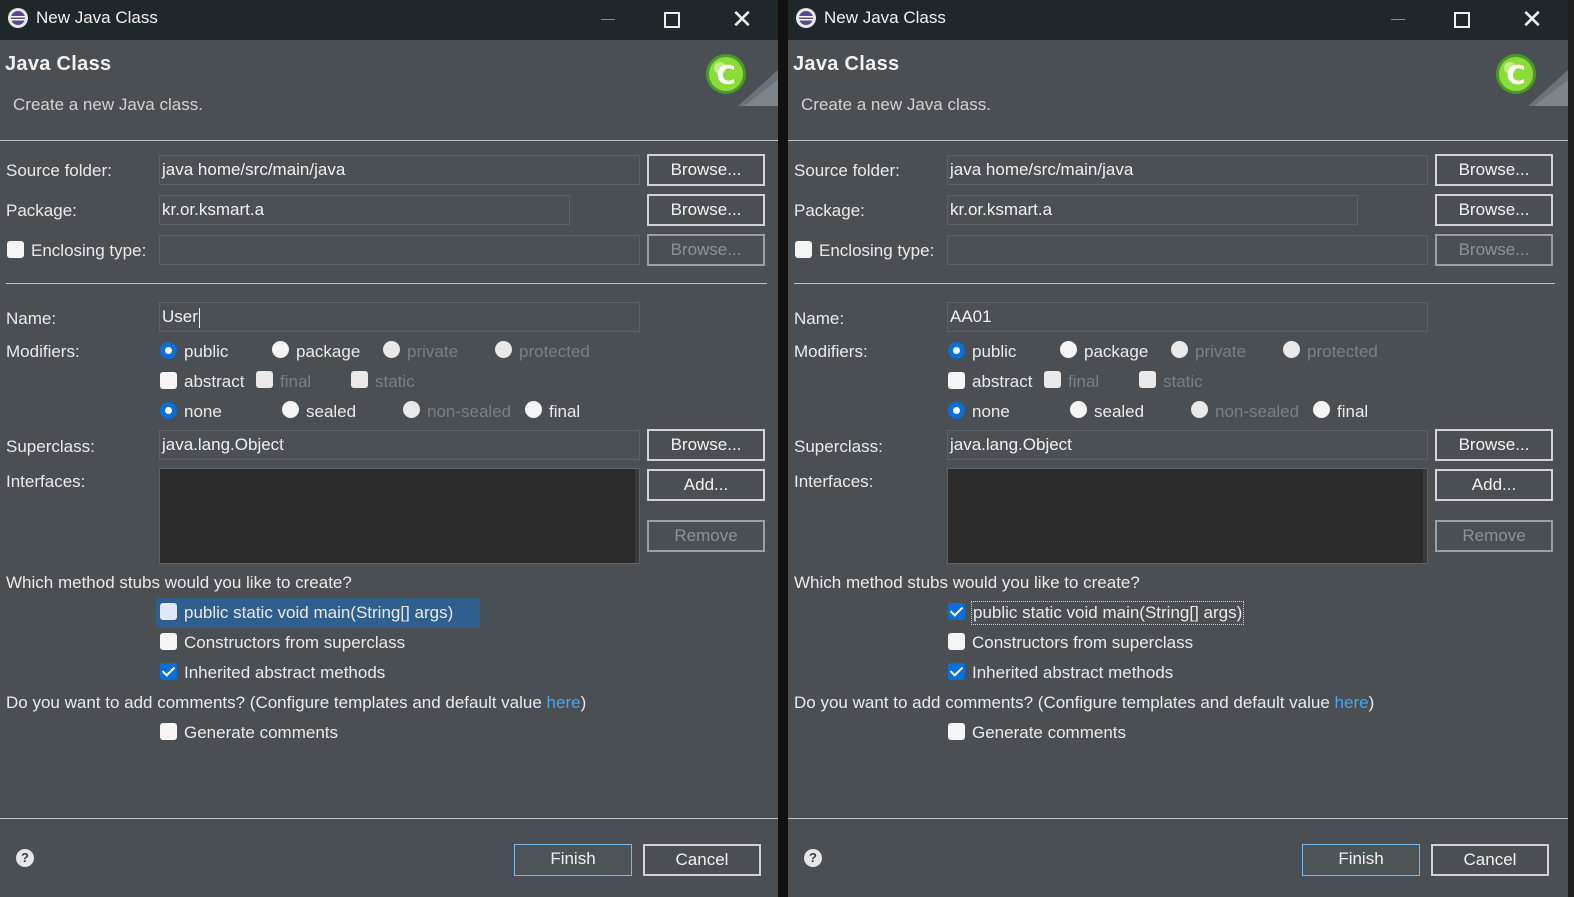 This screenshot has width=1574, height=897. Describe the element at coordinates (214, 381) in the screenshot. I see `modifier-abstract-label: abstract` at that location.